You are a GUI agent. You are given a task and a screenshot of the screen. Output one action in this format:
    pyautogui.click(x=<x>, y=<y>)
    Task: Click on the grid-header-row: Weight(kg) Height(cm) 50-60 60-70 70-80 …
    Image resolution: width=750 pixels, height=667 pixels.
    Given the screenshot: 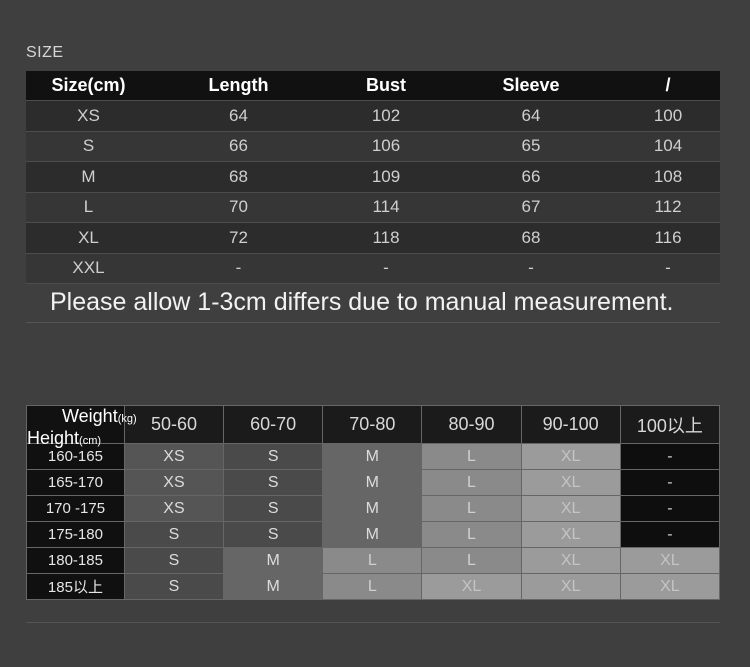 What is the action you would take?
    pyautogui.click(x=373, y=426)
    